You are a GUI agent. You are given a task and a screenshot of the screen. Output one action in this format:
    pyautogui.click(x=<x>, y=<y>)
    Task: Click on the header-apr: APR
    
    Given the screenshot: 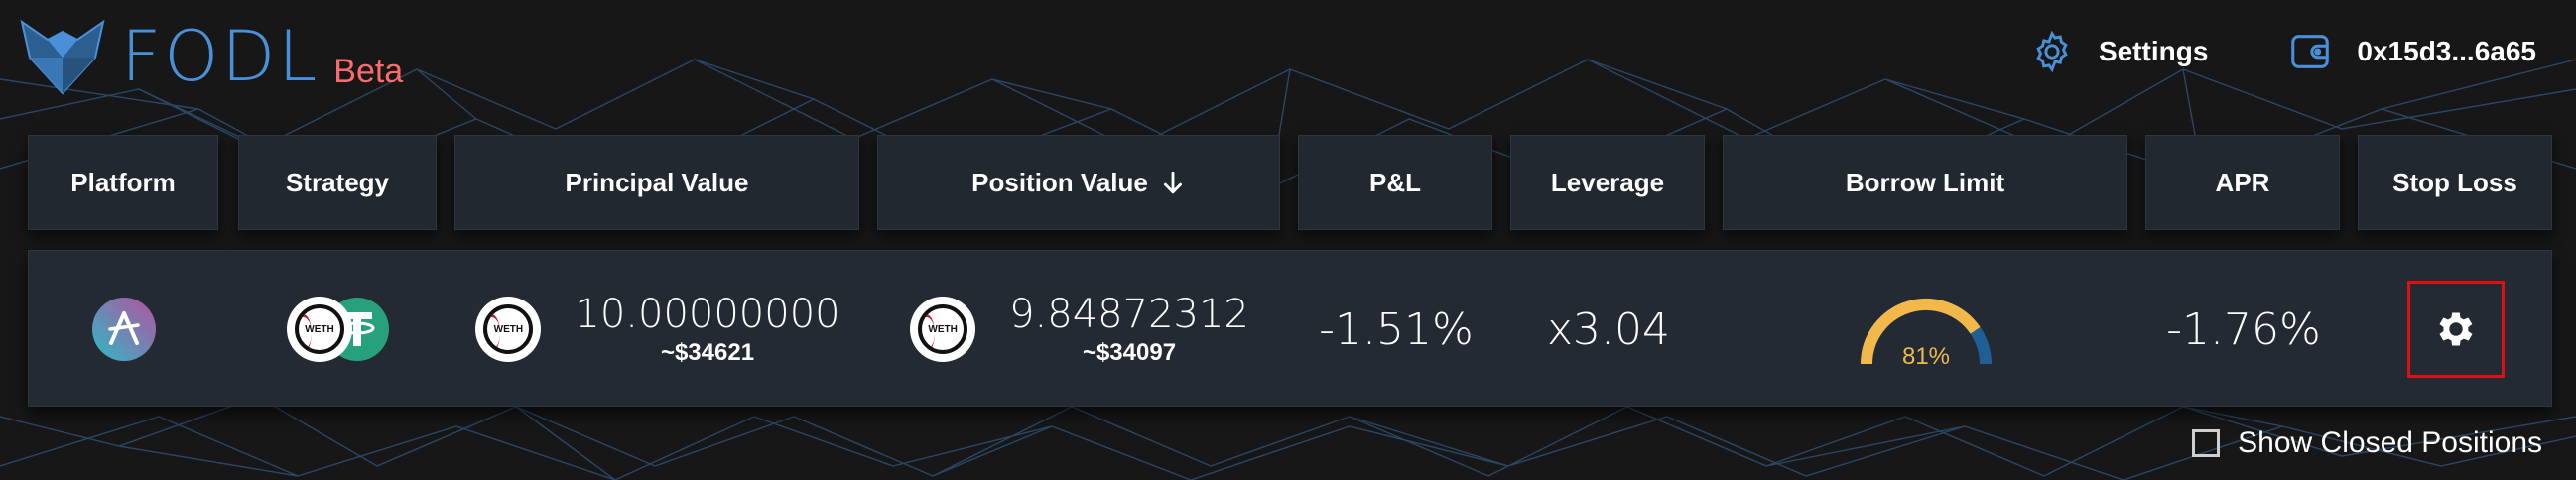 What is the action you would take?
    pyautogui.click(x=2243, y=182)
    